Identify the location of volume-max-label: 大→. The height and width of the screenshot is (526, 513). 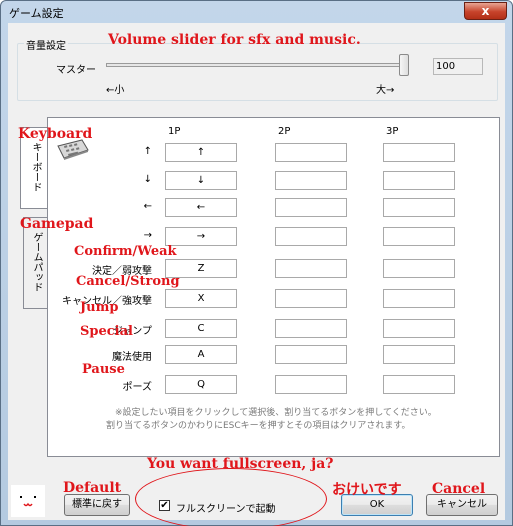
(385, 90).